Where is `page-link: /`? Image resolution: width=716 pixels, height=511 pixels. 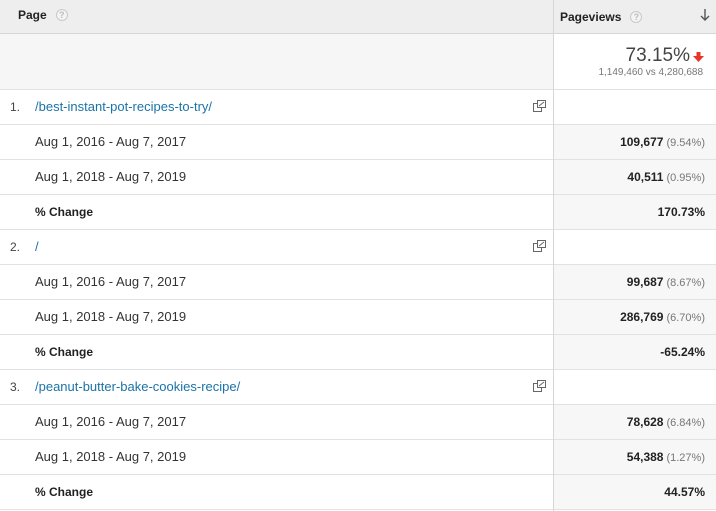
page-link: / is located at coordinates (37, 246).